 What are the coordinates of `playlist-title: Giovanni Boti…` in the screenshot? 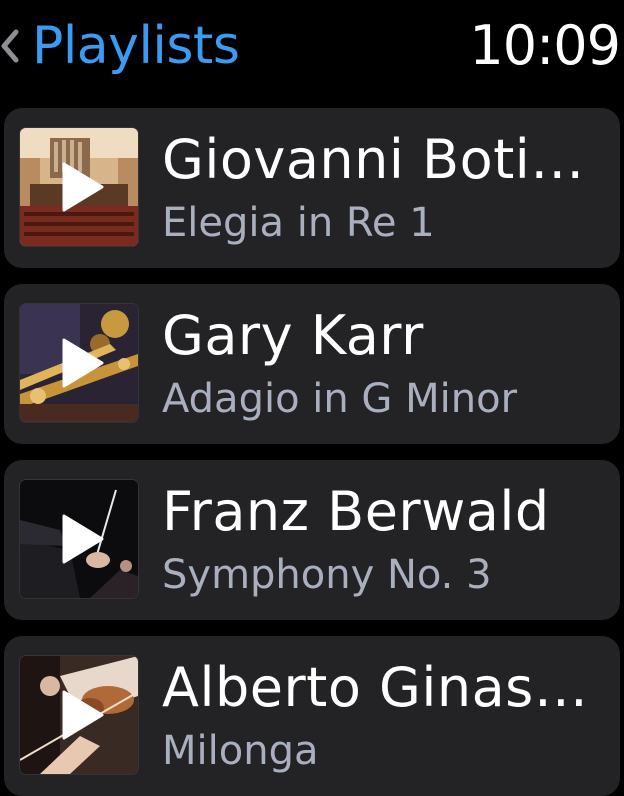 It's located at (373, 159).